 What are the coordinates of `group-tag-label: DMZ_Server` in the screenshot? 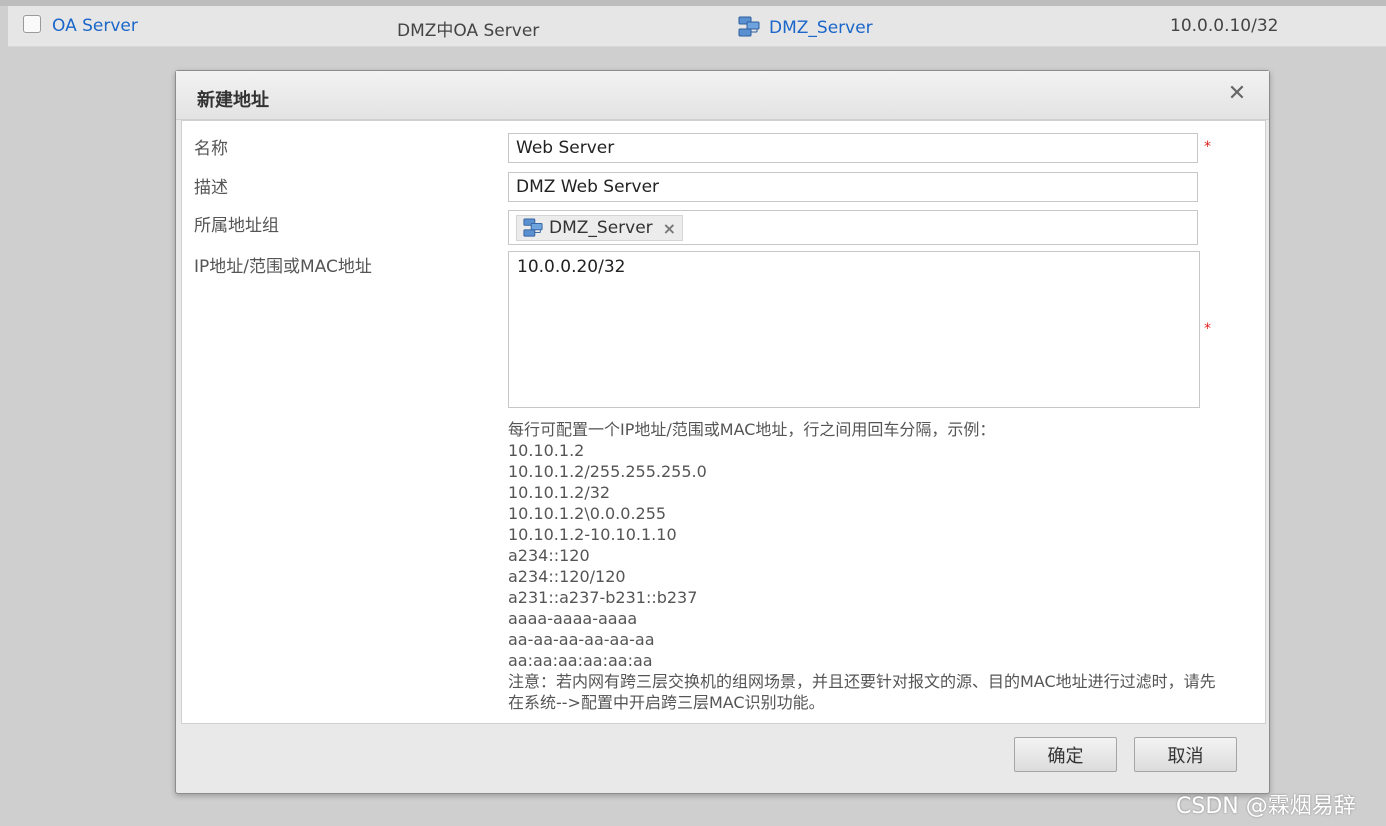 It's located at (601, 228).